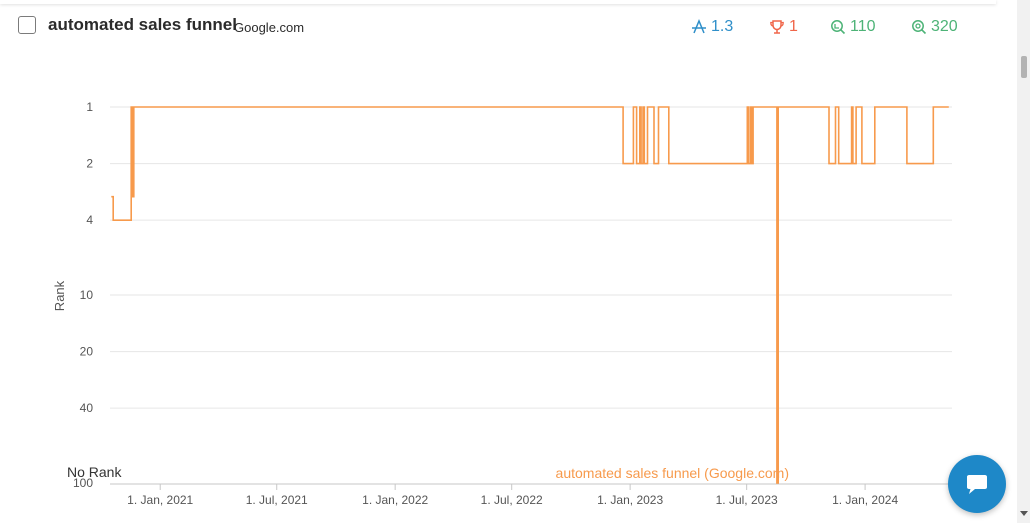 The image size is (1030, 523). Describe the element at coordinates (672, 473) in the screenshot. I see `series-label: automated sales funnel (Google.com)` at that location.